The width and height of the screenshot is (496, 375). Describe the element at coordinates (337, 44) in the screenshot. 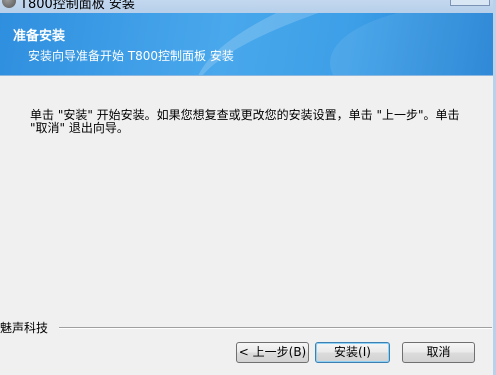

I see `banner-swoosh` at that location.